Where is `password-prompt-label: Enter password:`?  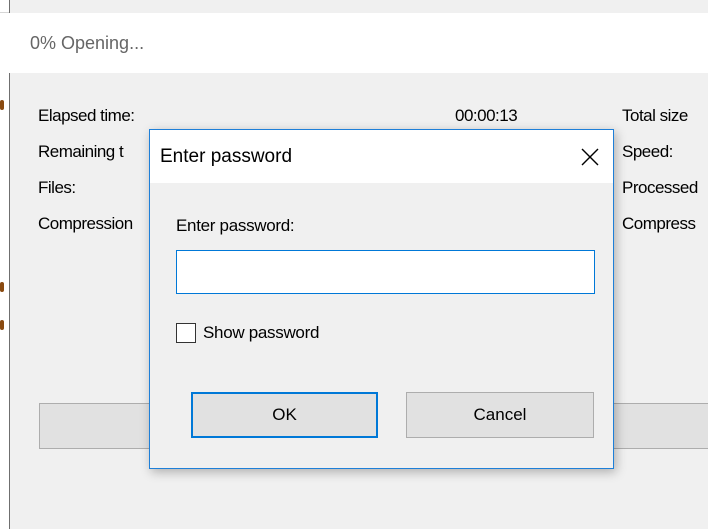
password-prompt-label: Enter password: is located at coordinates (235, 225).